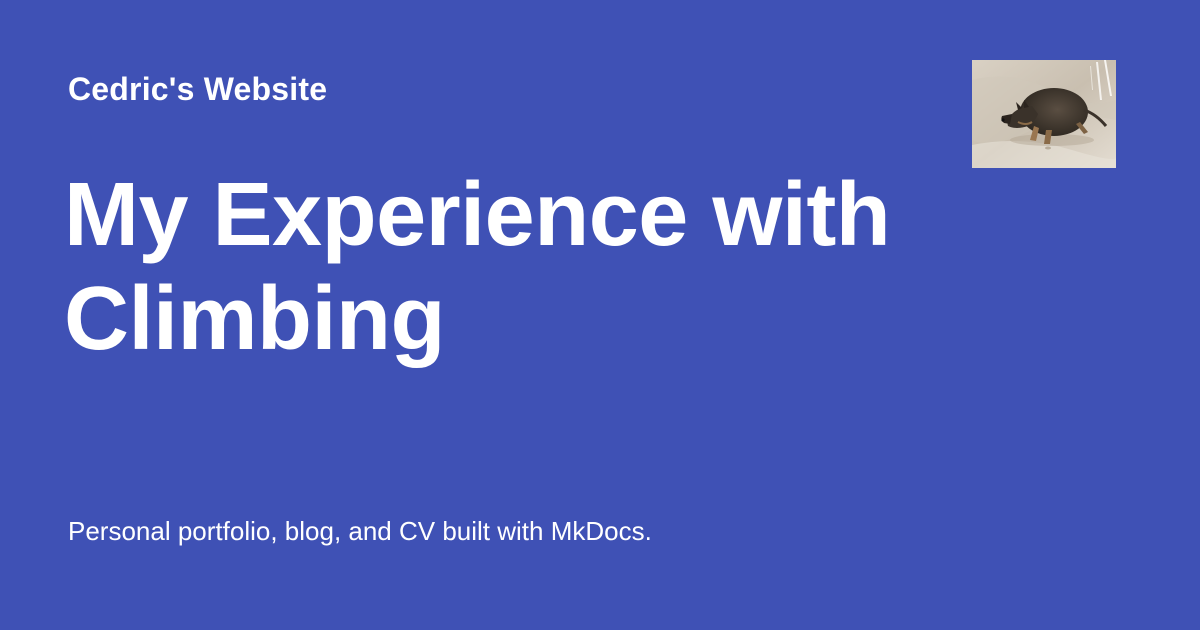  I want to click on dog-photo-icon, so click(1044, 114).